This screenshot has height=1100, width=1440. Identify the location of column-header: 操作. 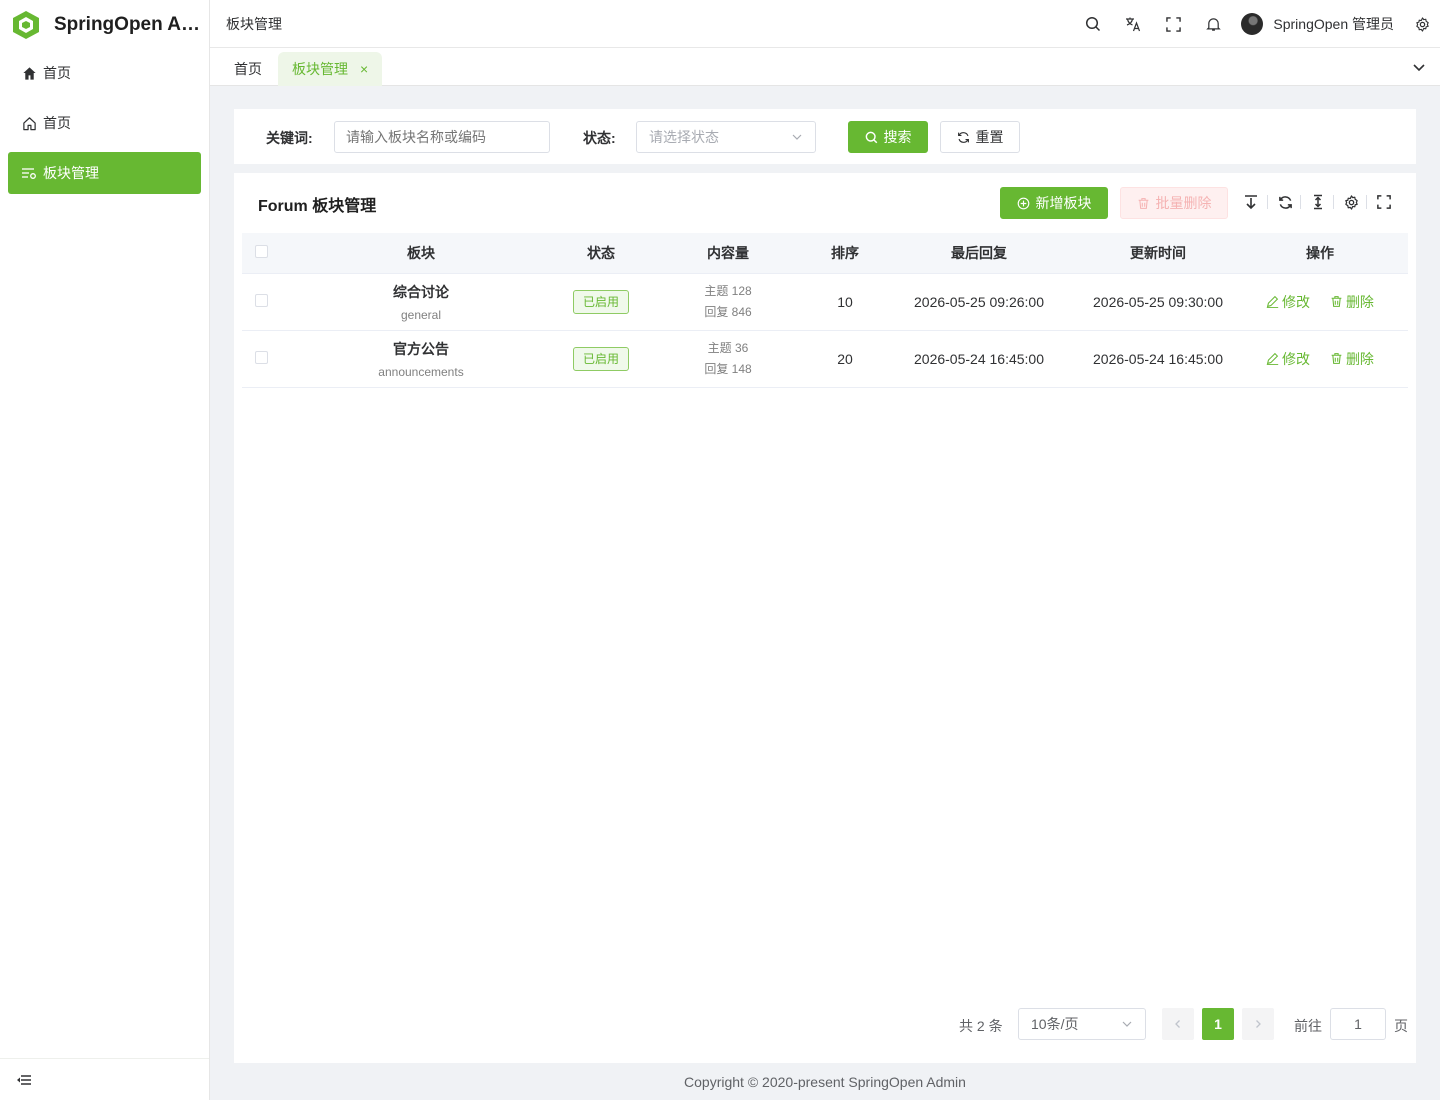
(1320, 253).